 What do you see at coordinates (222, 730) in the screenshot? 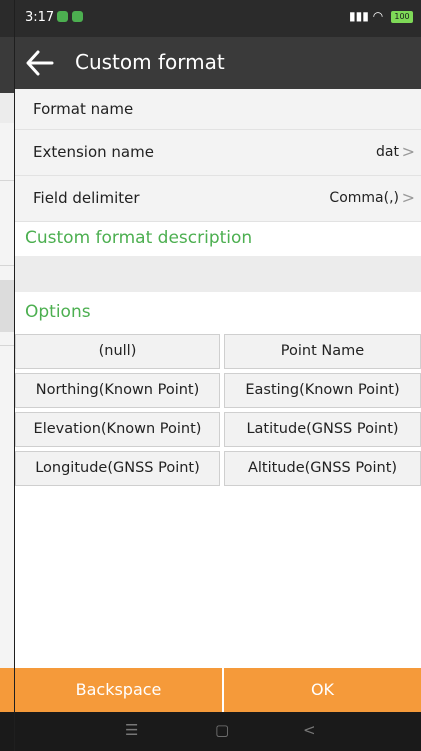
I see `home-icon: ▢` at bounding box center [222, 730].